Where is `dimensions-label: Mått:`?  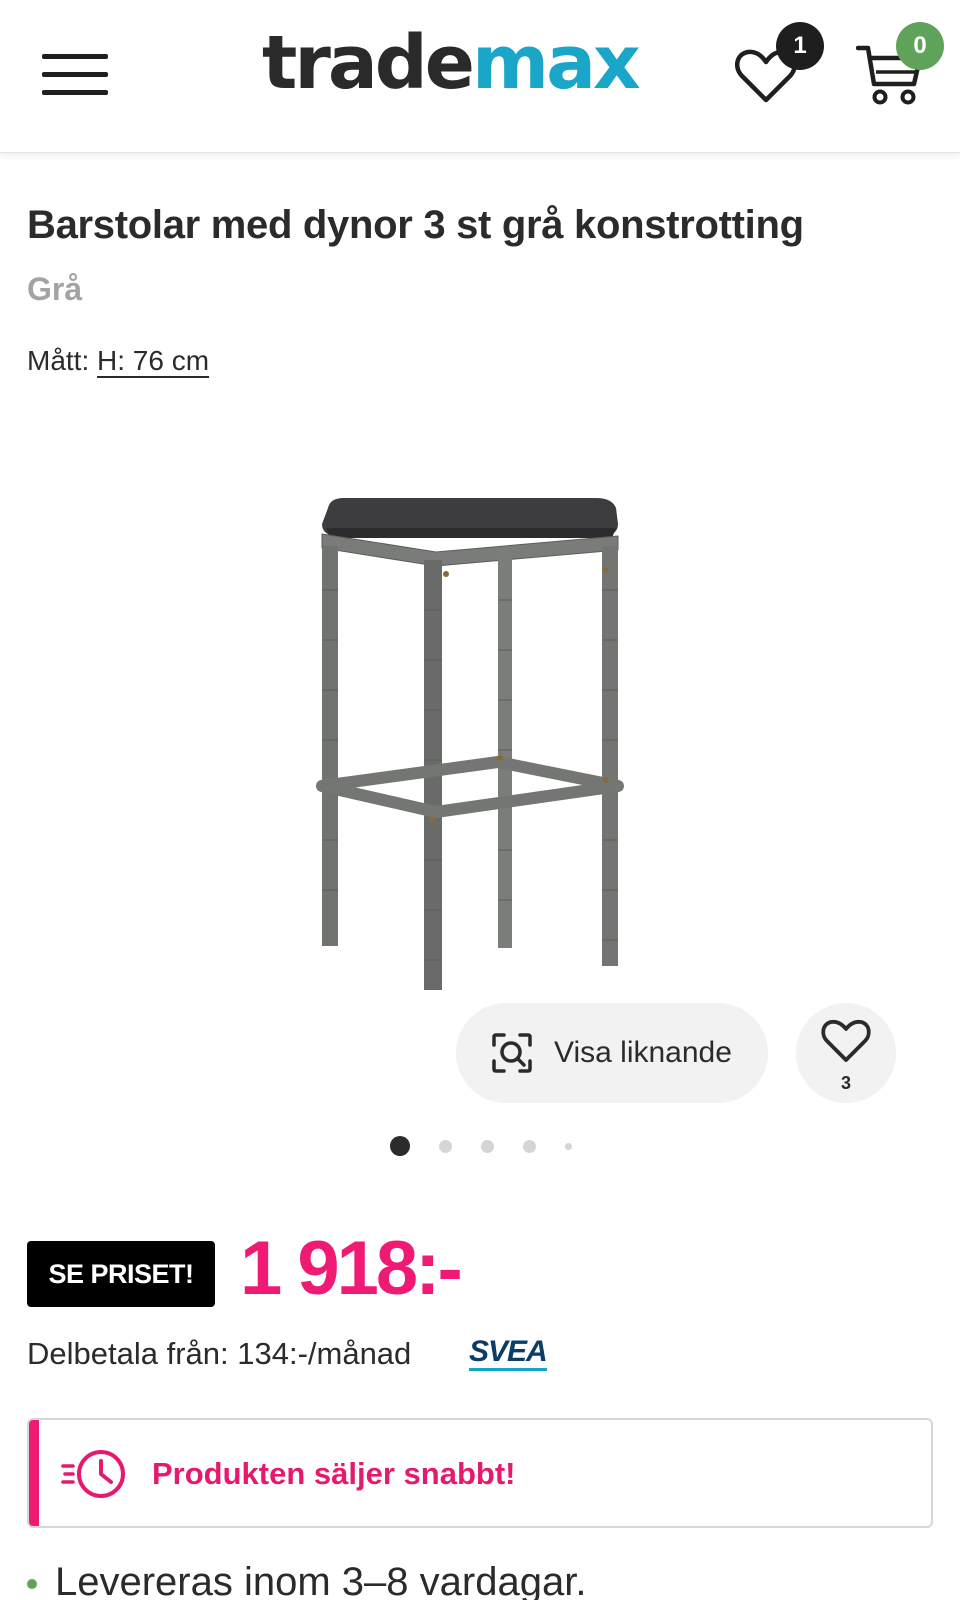
dimensions-label: Mått: is located at coordinates (62, 360).